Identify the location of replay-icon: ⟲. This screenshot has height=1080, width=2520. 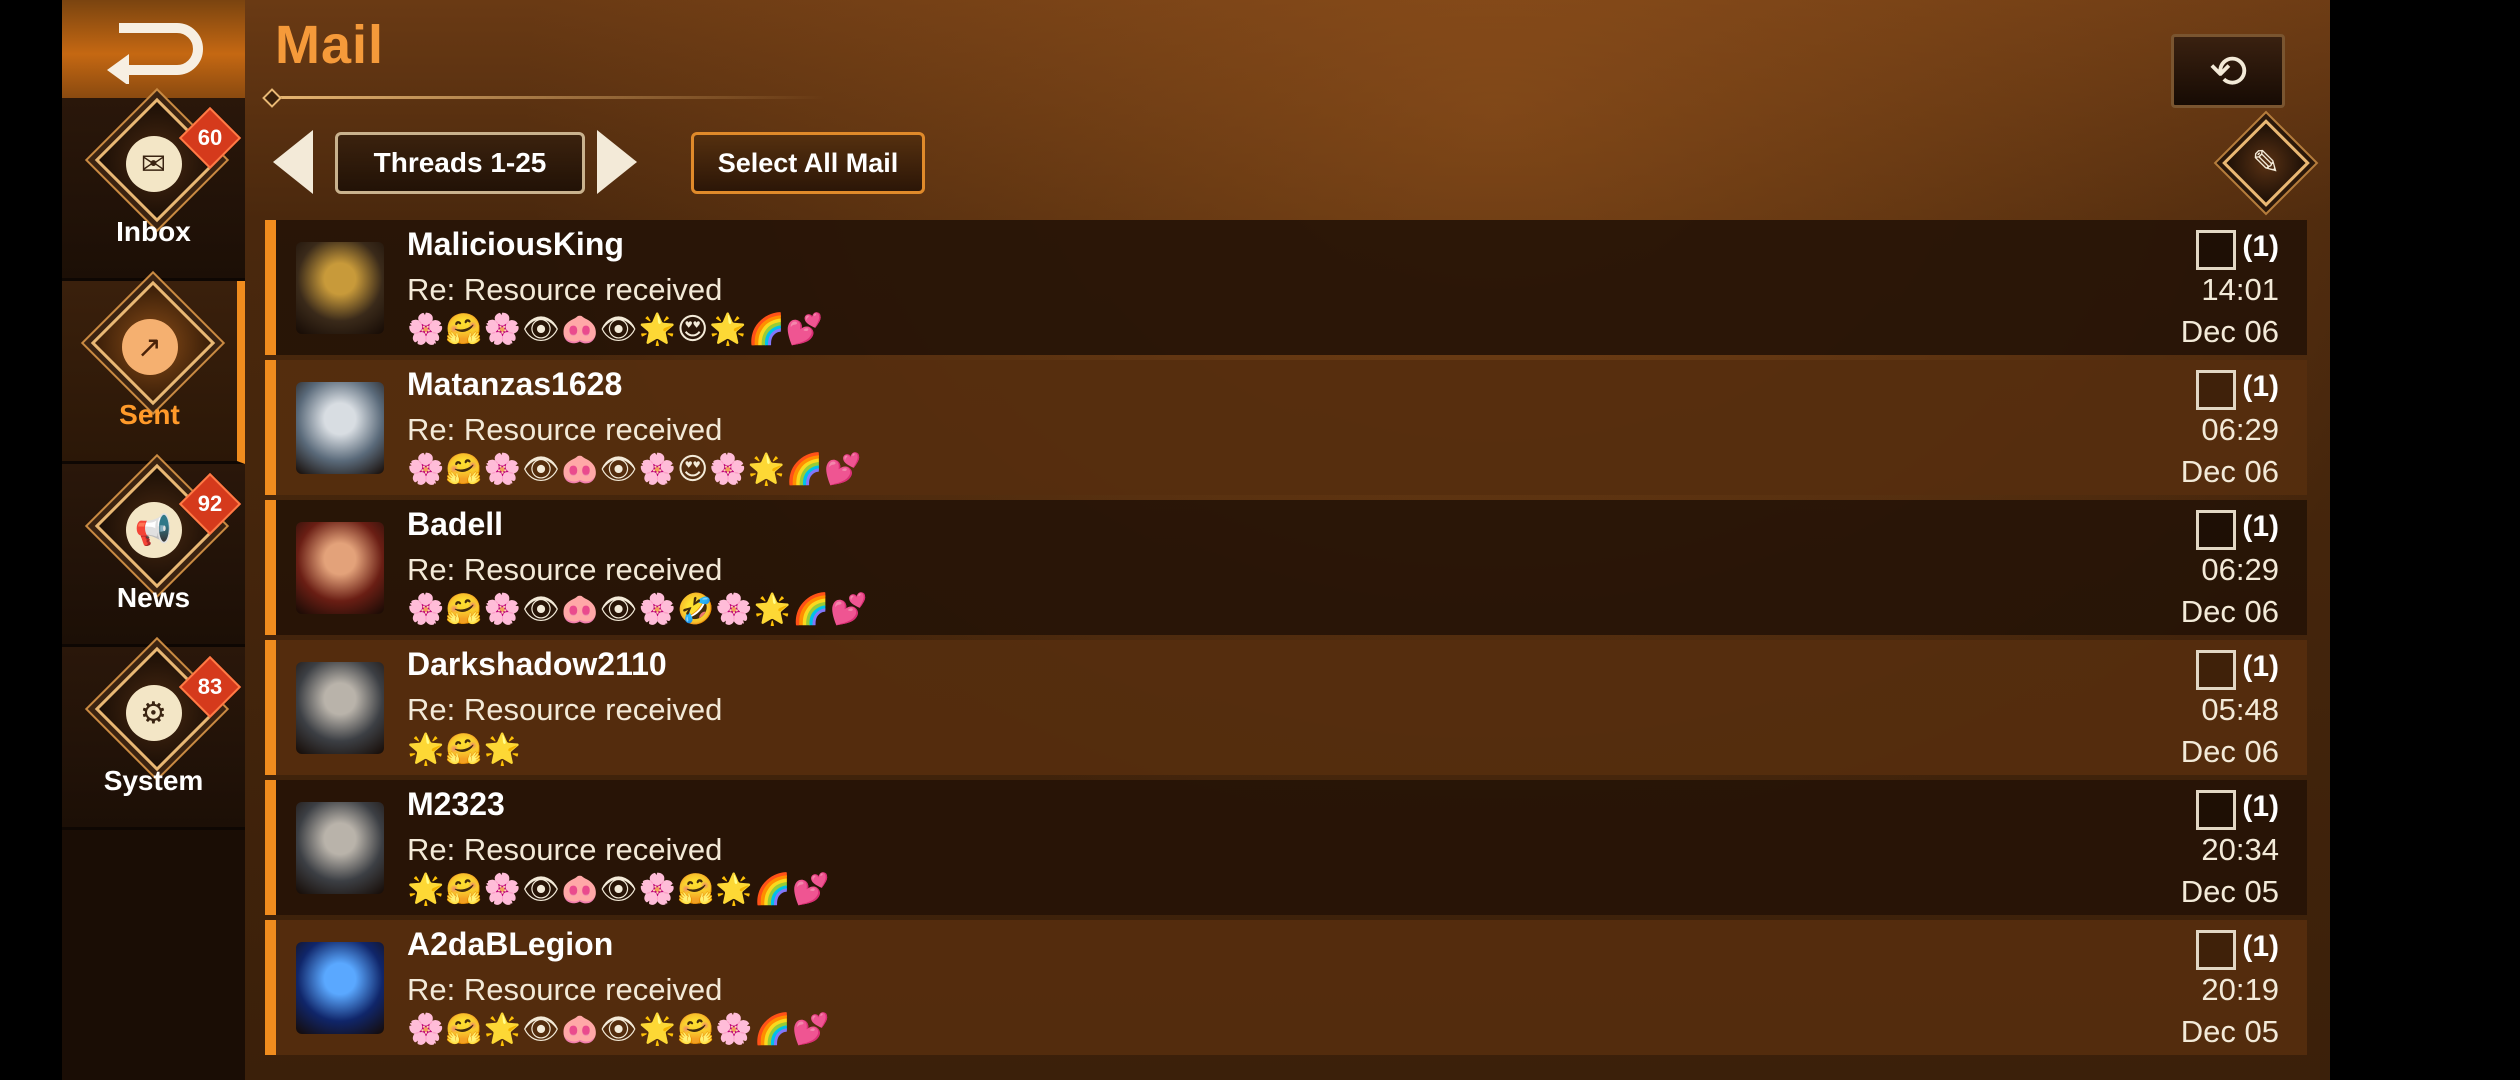
(2228, 71).